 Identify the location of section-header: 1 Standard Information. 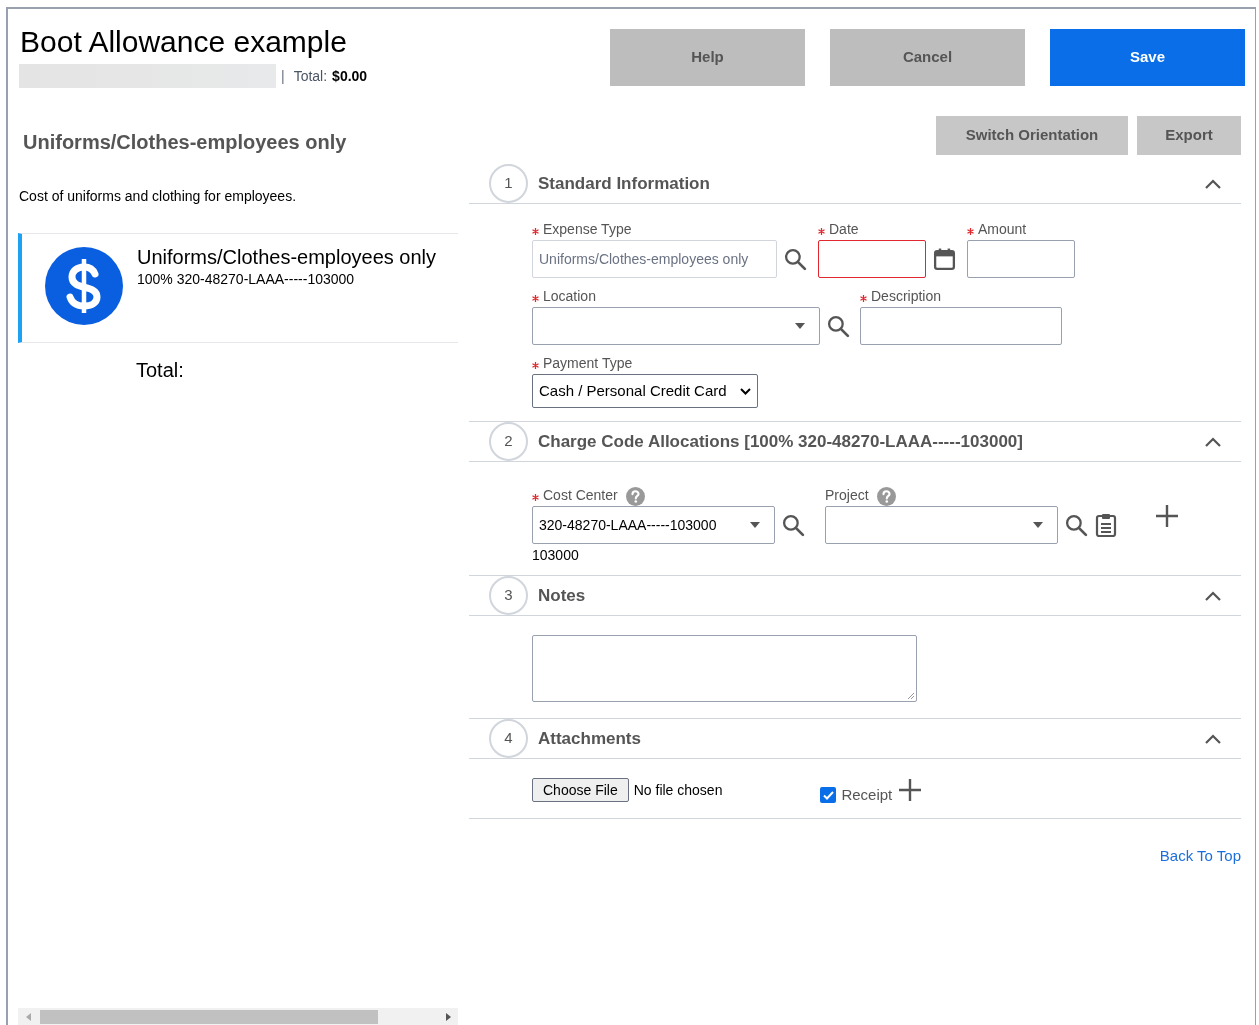
(855, 184).